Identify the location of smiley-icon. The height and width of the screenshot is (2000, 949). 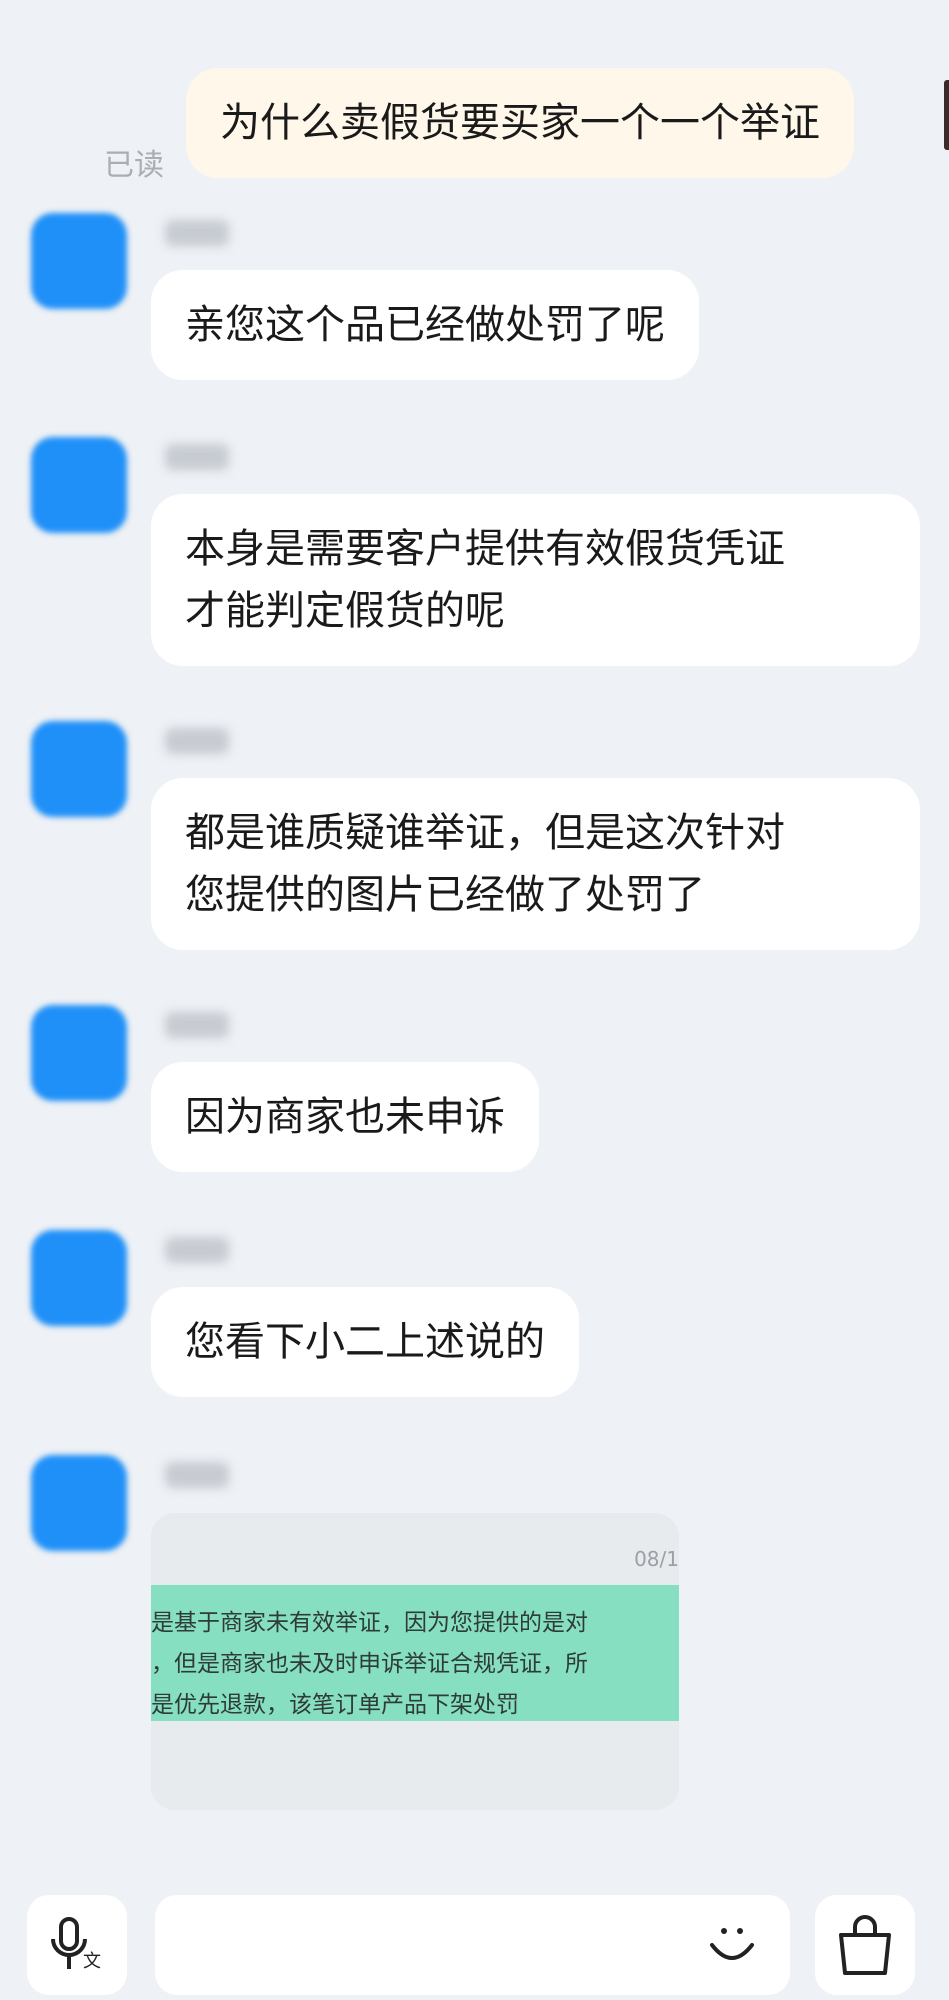
(732, 1945).